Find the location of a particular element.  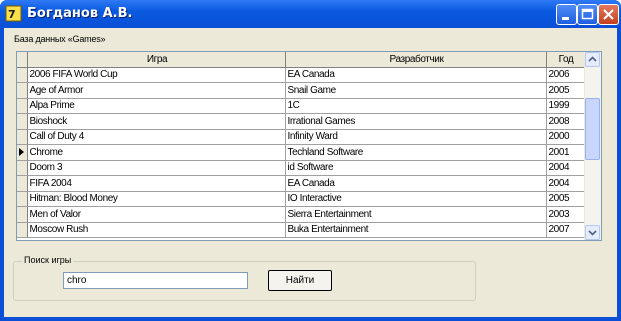

chevron-up-icon is located at coordinates (592, 59).